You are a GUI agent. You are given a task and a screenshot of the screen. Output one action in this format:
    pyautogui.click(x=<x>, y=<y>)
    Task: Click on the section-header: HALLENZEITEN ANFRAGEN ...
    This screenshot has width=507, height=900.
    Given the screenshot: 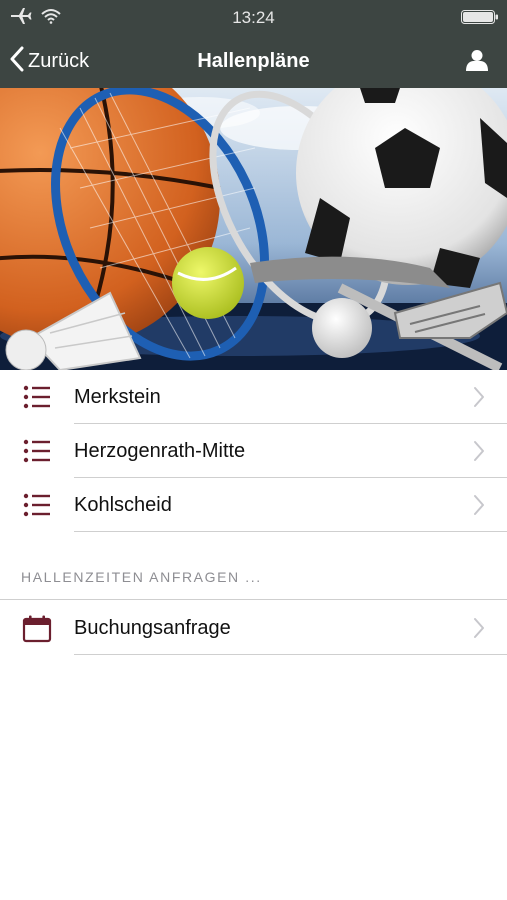 What is the action you would take?
    pyautogui.click(x=253, y=566)
    